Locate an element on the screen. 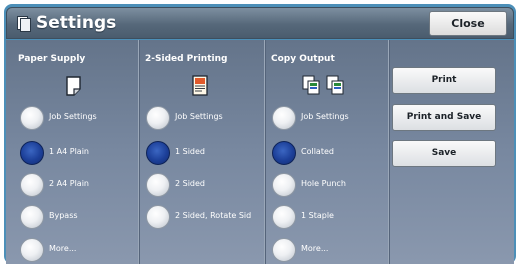 This screenshot has height=267, width=520. save-button: Save is located at coordinates (444, 153).